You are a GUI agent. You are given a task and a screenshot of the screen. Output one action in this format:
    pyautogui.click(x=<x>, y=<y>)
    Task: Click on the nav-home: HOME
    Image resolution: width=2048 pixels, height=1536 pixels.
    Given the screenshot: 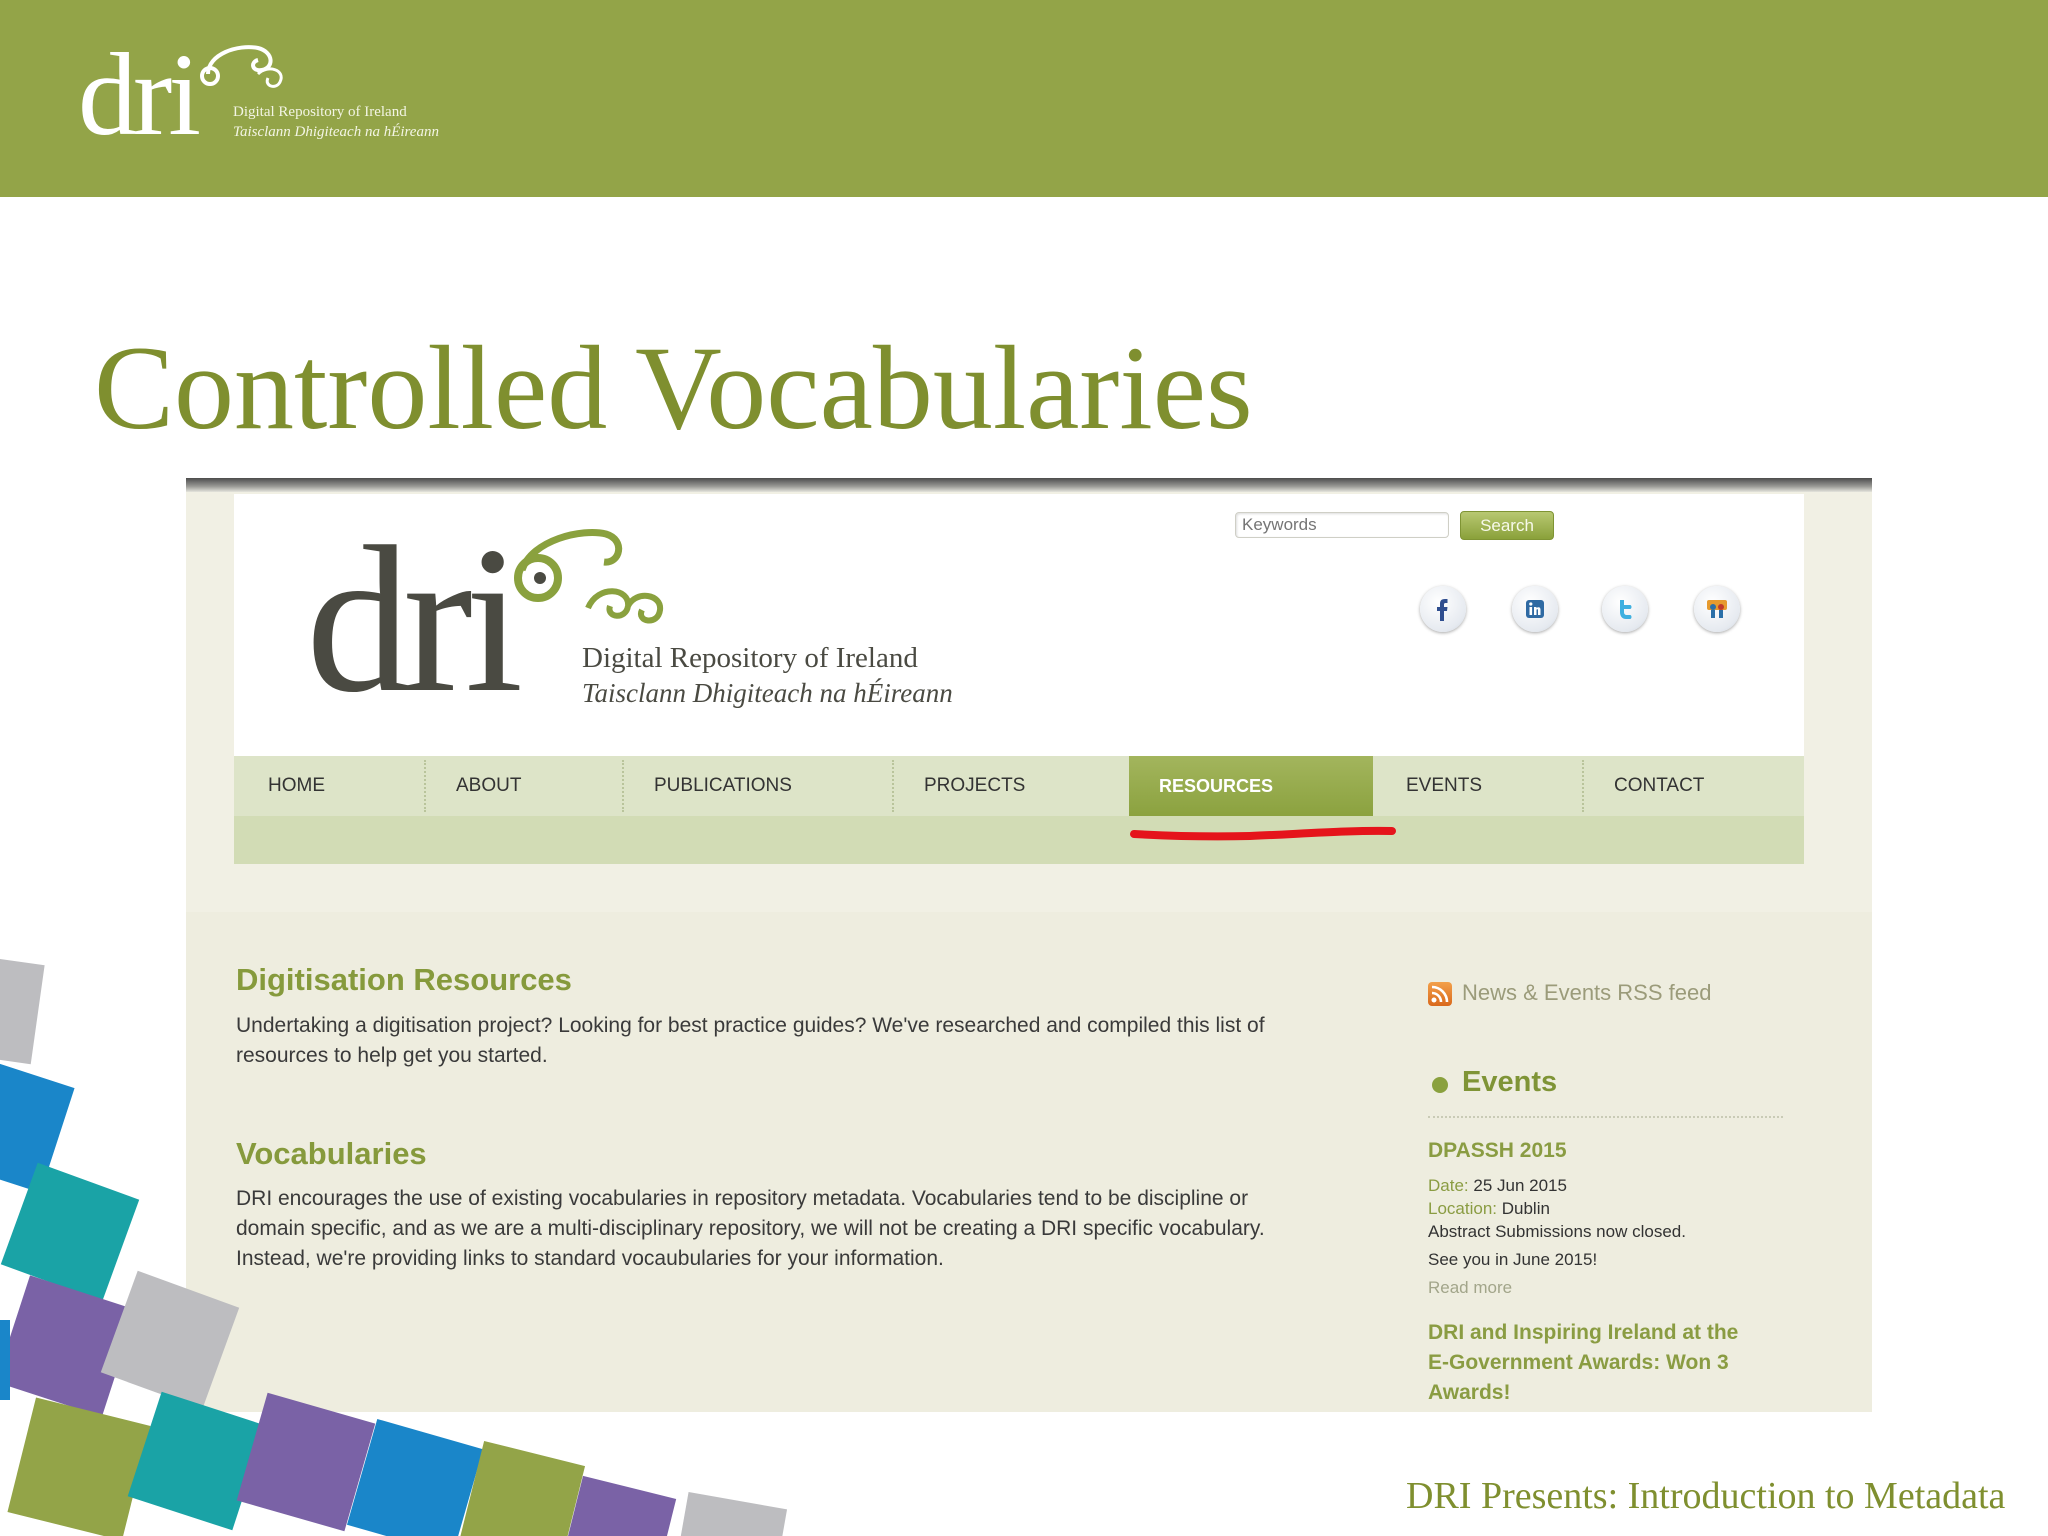 What is the action you would take?
    pyautogui.click(x=296, y=786)
    